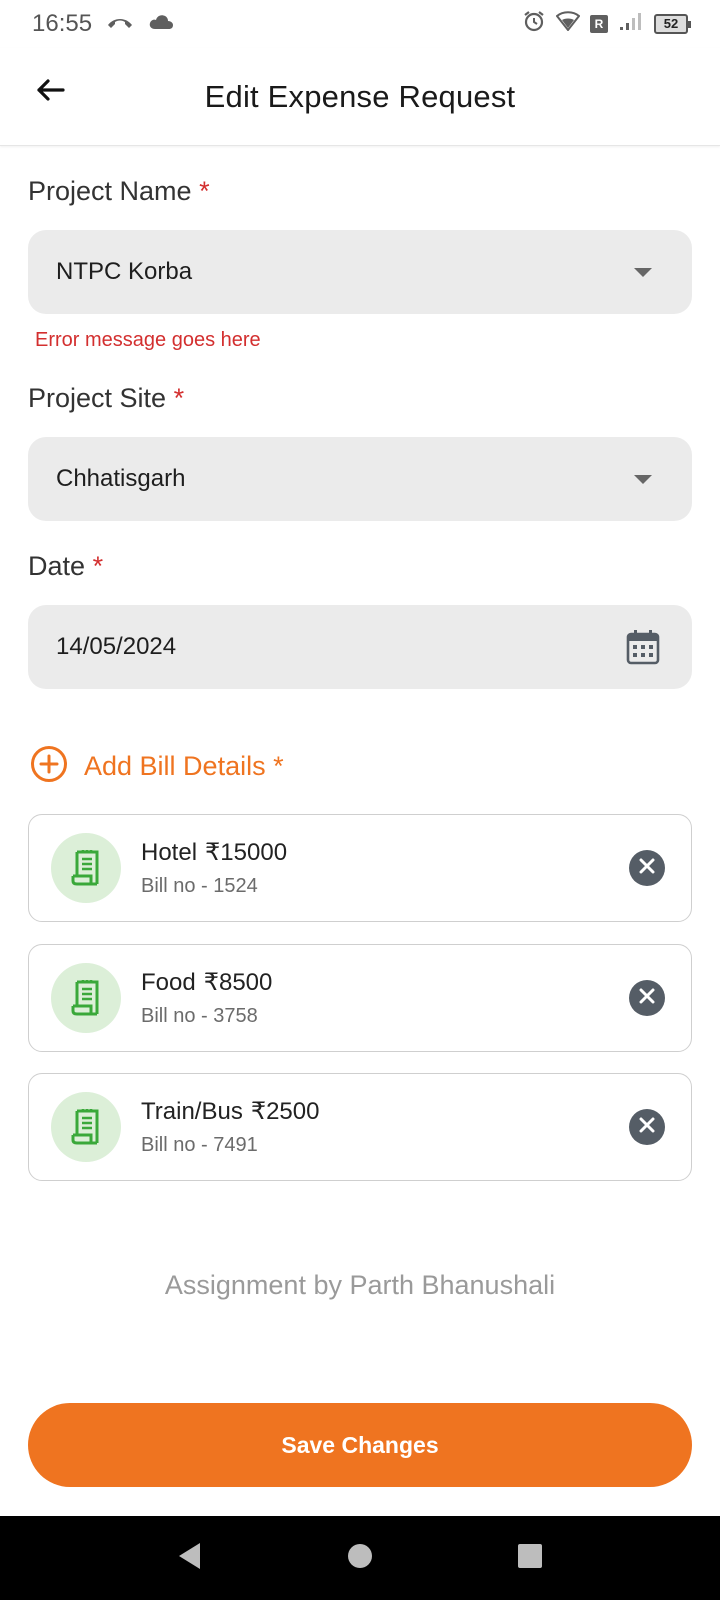 This screenshot has width=720, height=1600. I want to click on add-bill-label: Add Bill Details *, so click(184, 766).